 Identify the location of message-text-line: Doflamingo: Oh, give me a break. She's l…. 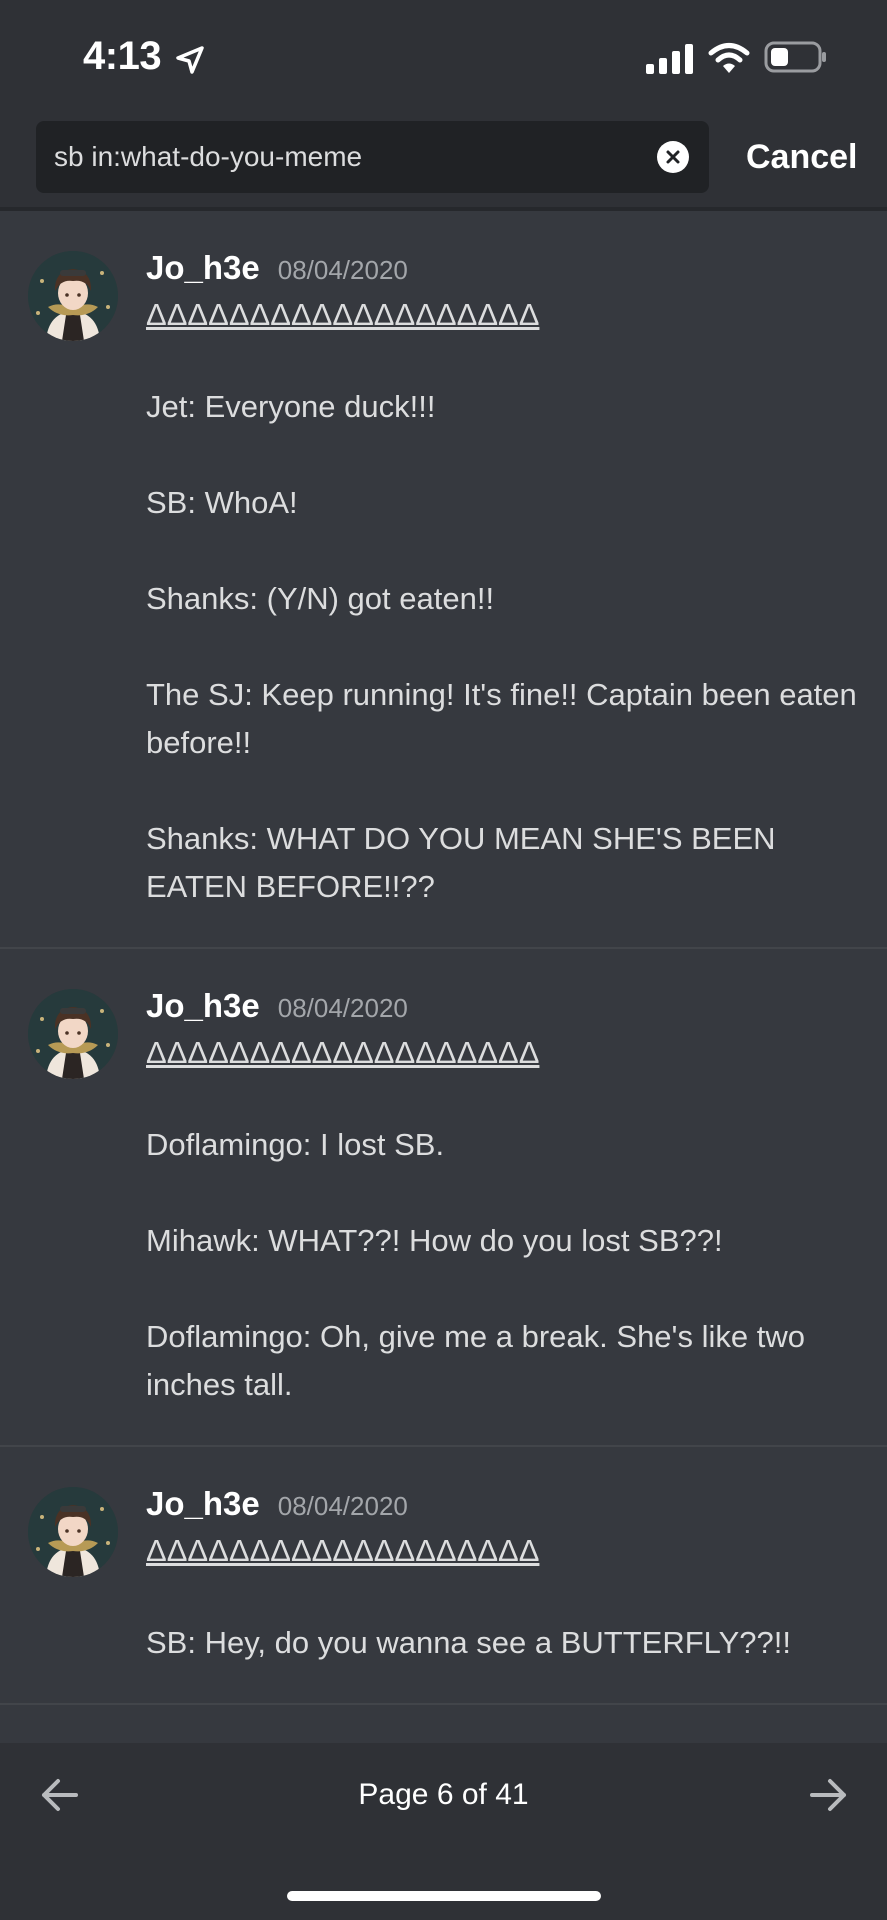
(475, 1360).